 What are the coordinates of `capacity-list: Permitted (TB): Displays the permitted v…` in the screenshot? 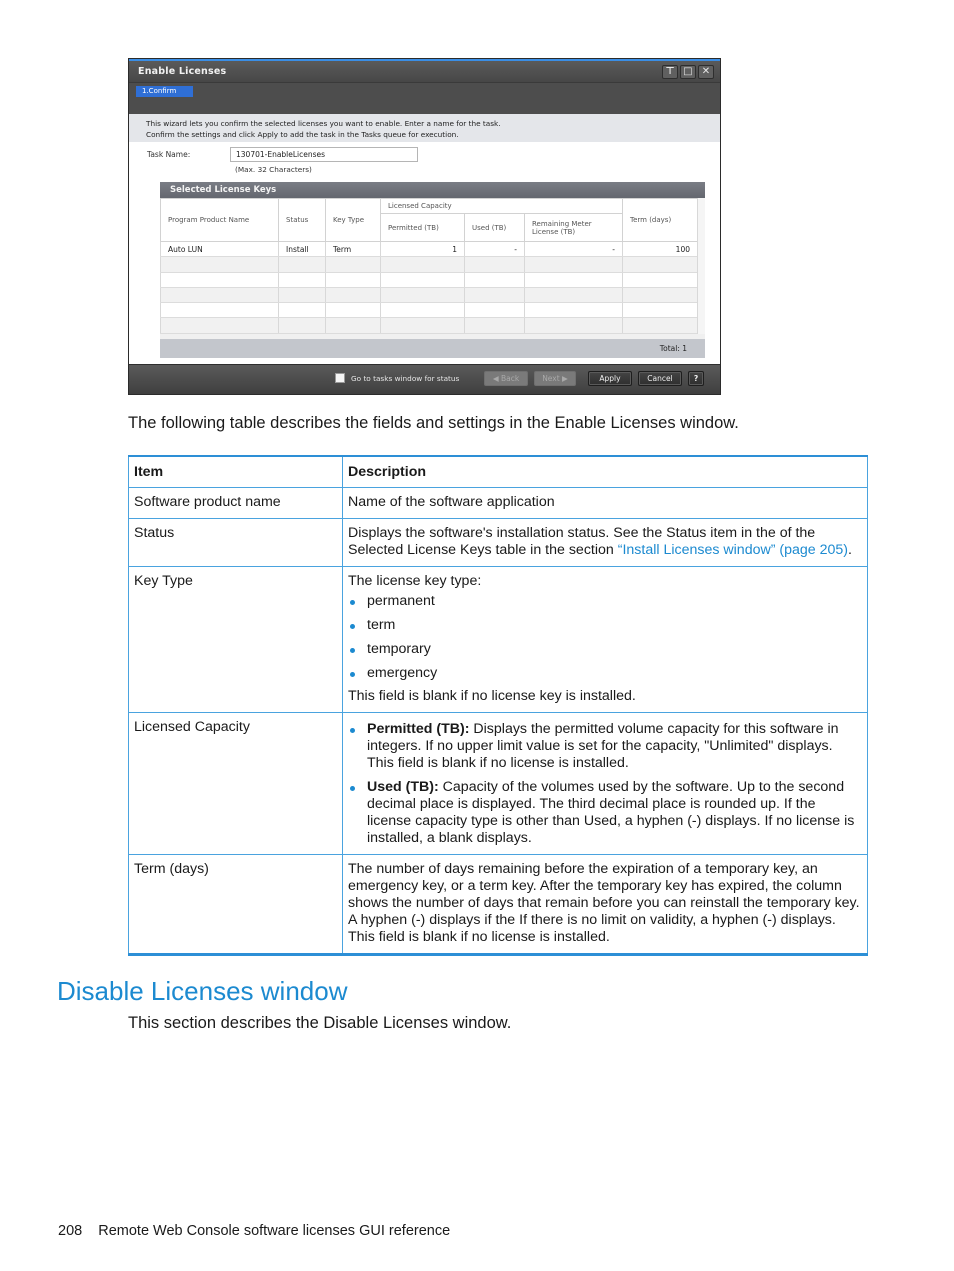 It's located at (605, 784).